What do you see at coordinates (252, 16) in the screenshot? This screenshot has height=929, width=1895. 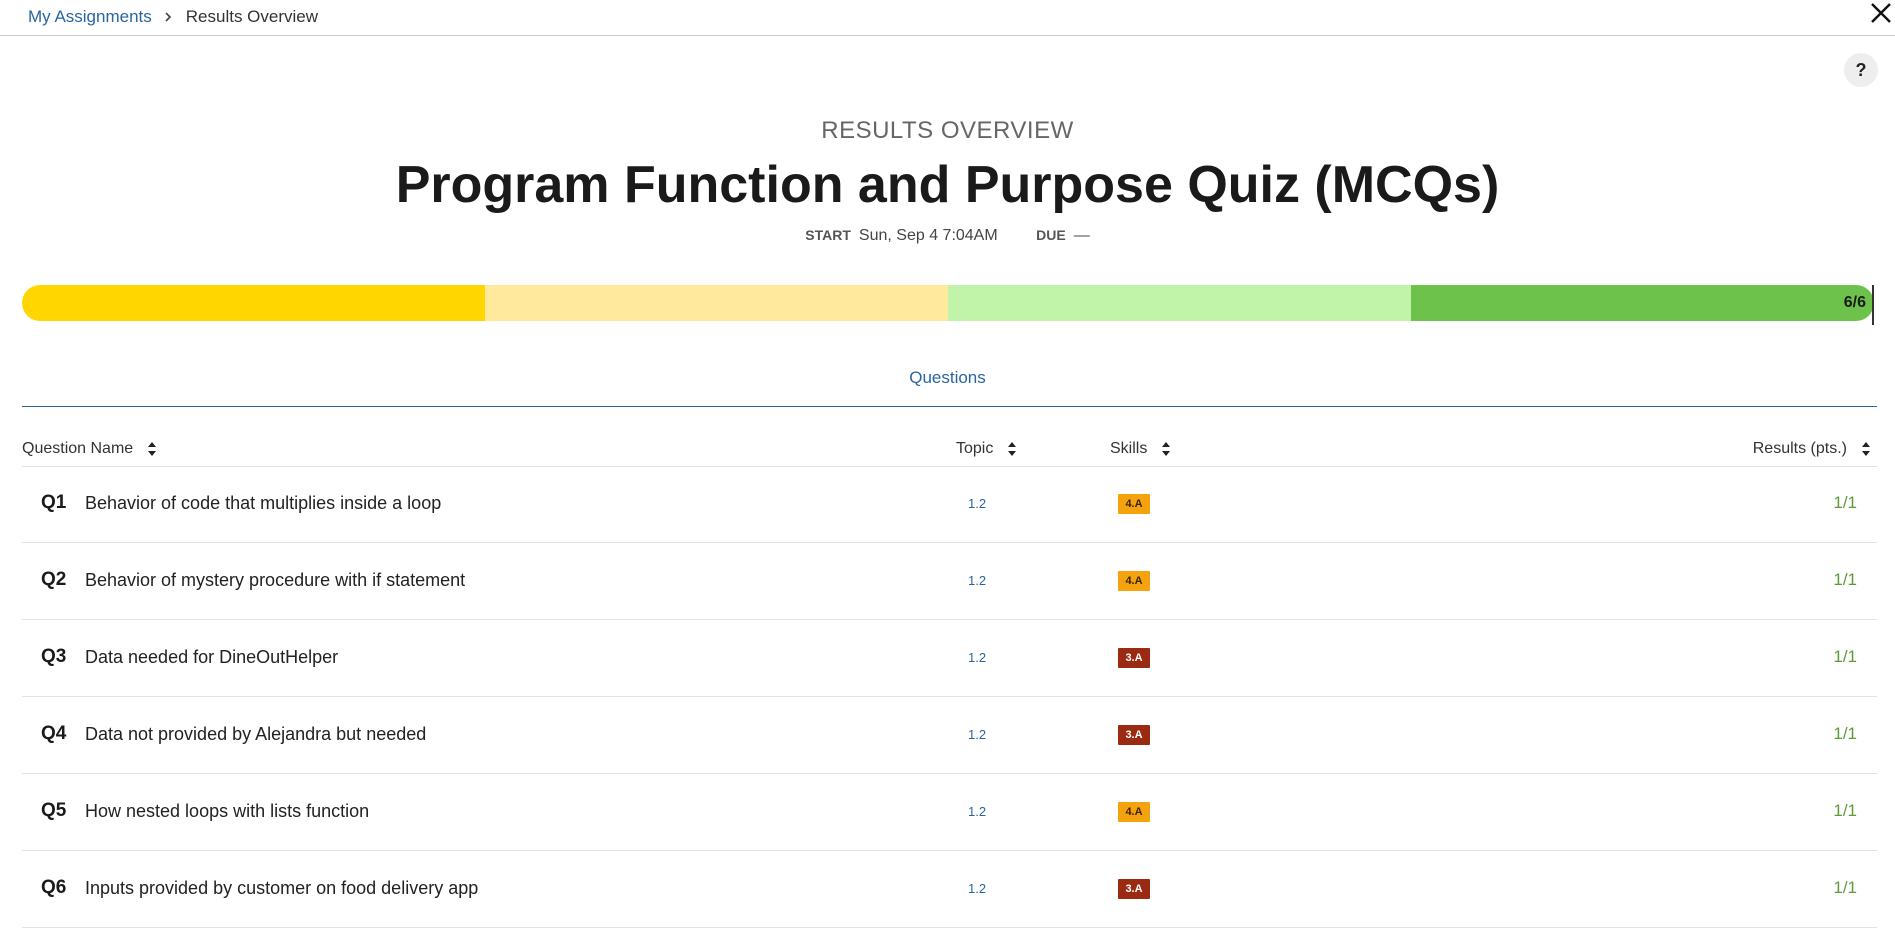 I see `breadcrumb-current: Results Overview` at bounding box center [252, 16].